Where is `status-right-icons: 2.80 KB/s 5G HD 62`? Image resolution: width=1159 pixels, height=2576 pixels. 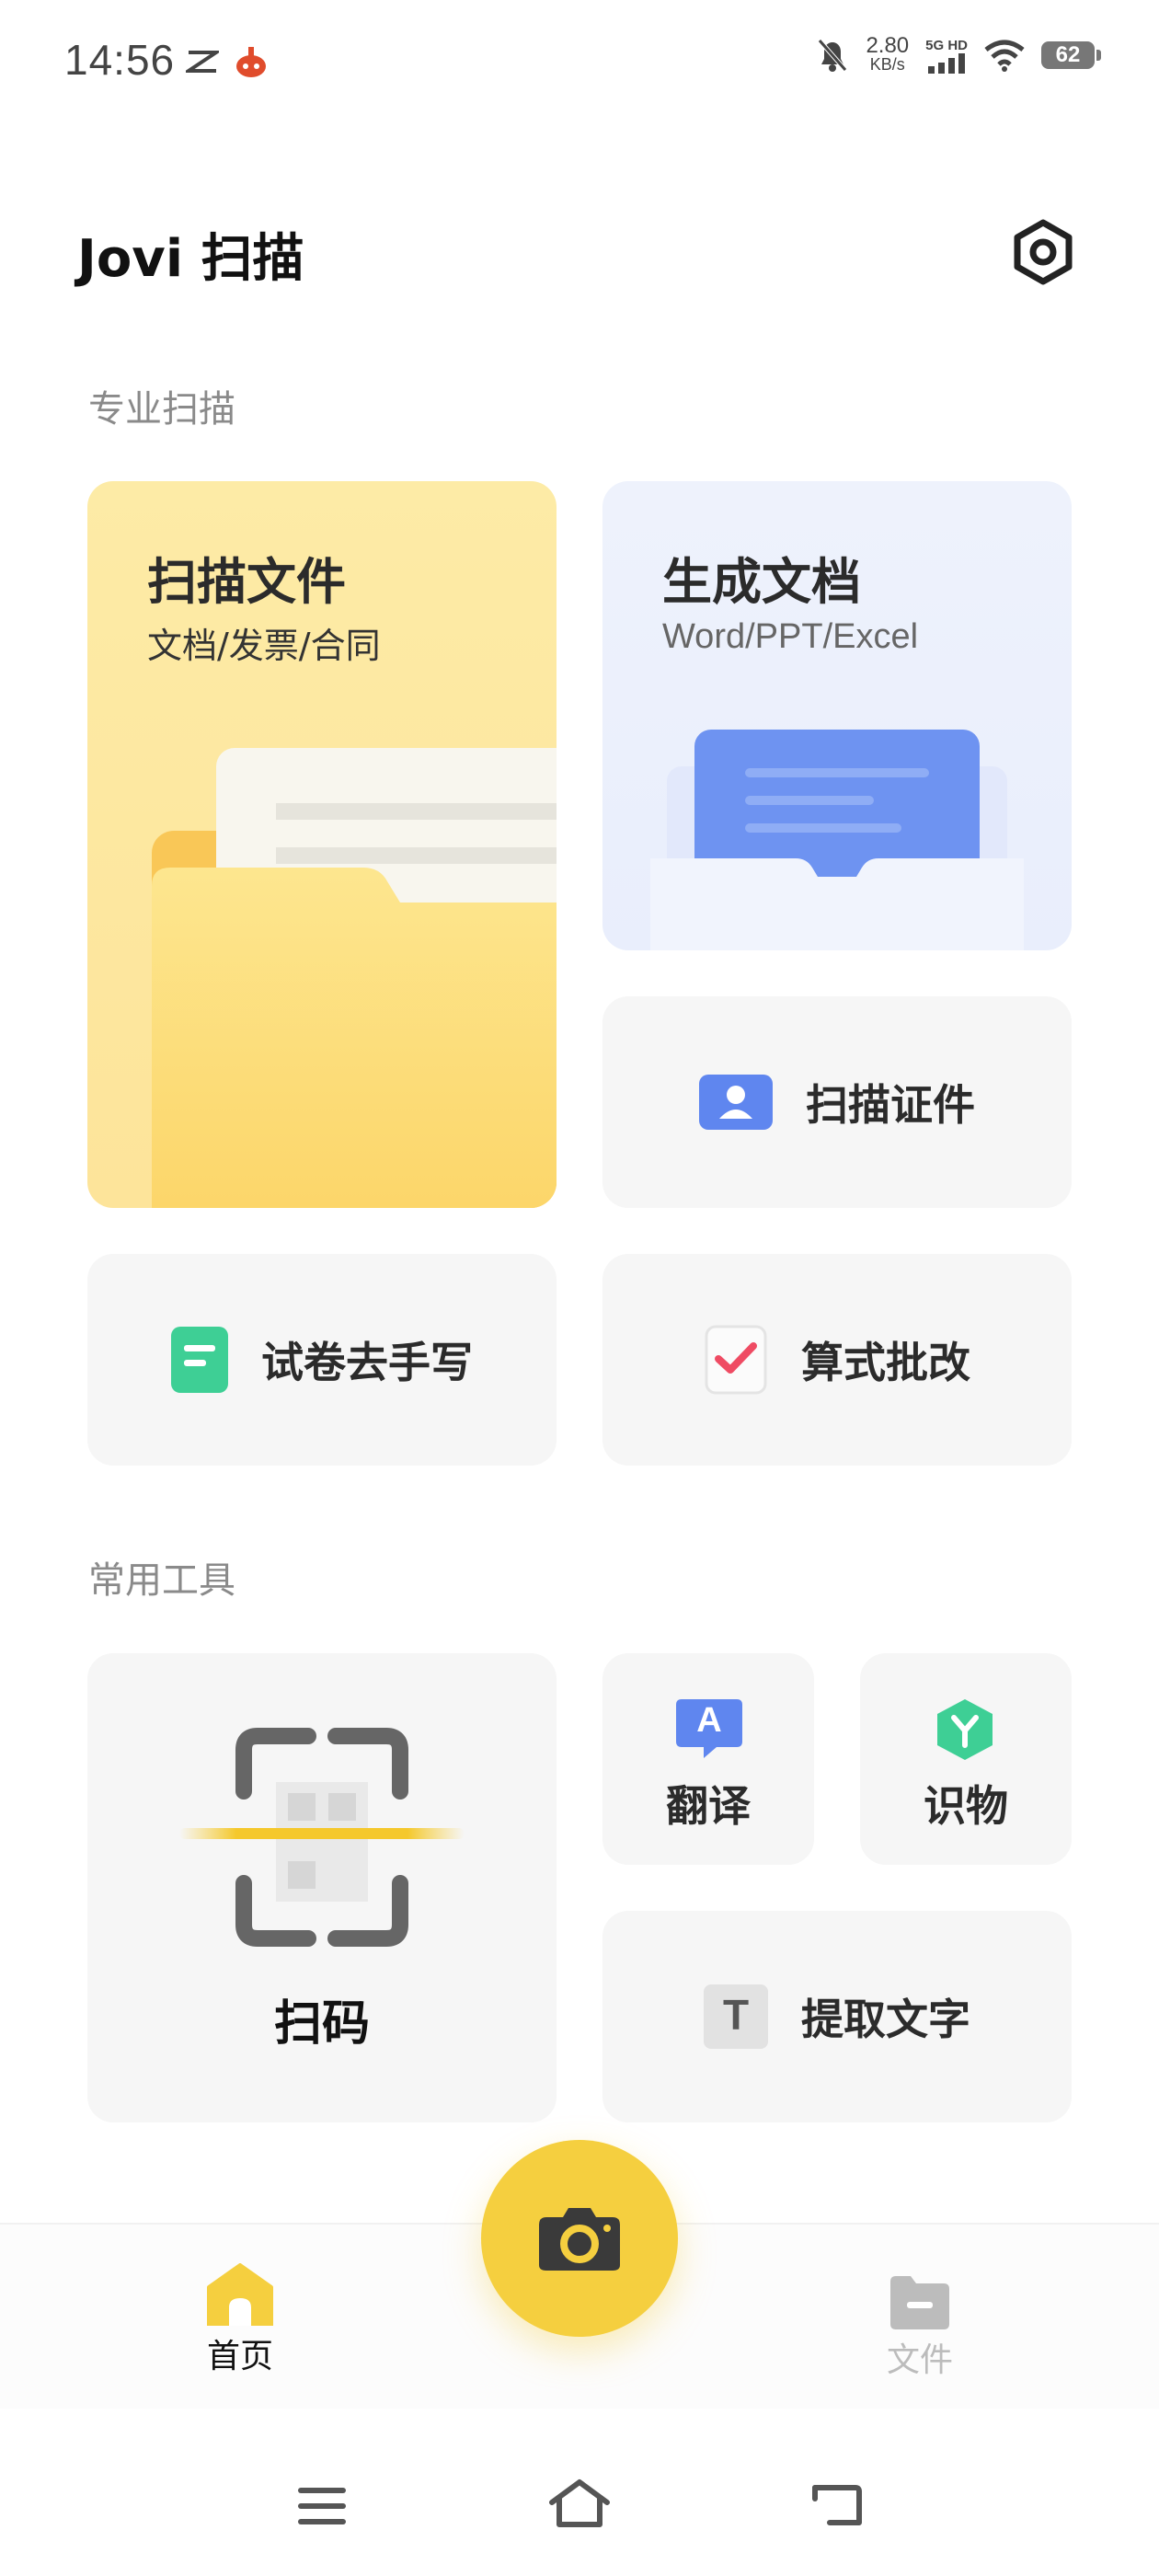
status-right-icons: 2.80 KB/s 5G HD 62 is located at coordinates (958, 54).